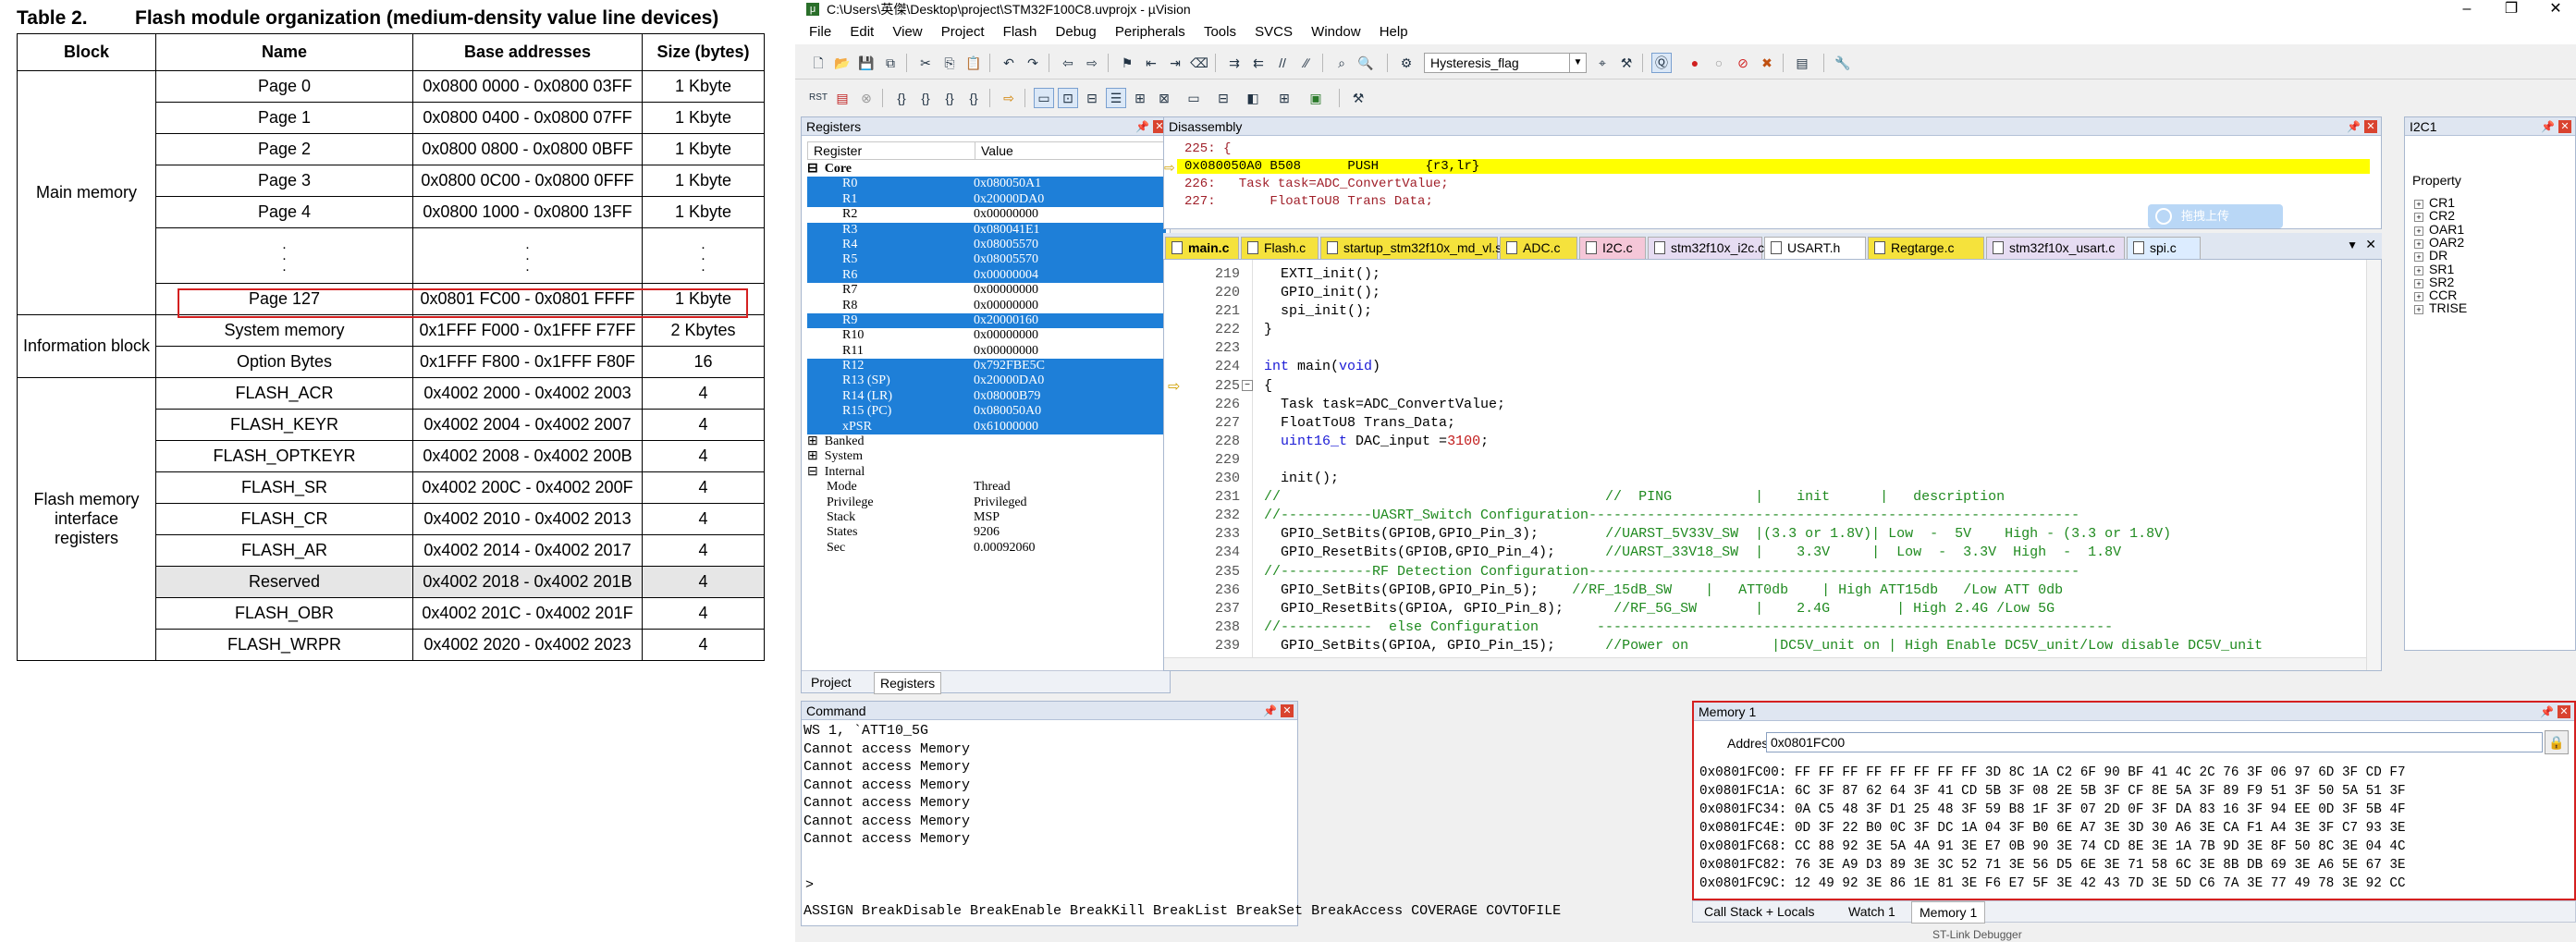  I want to click on register-row: R14 (LR) 0x08000B79, so click(987, 397).